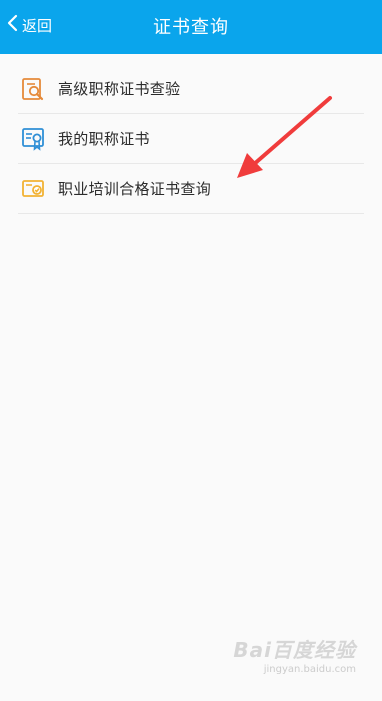 Image resolution: width=382 pixels, height=701 pixels. What do you see at coordinates (294, 650) in the screenshot?
I see `watermark-logo: Bai百度经验` at bounding box center [294, 650].